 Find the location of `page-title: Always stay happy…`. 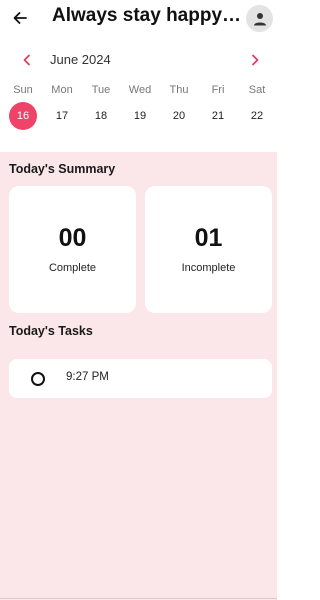

page-title: Always stay happy… is located at coordinates (147, 15).